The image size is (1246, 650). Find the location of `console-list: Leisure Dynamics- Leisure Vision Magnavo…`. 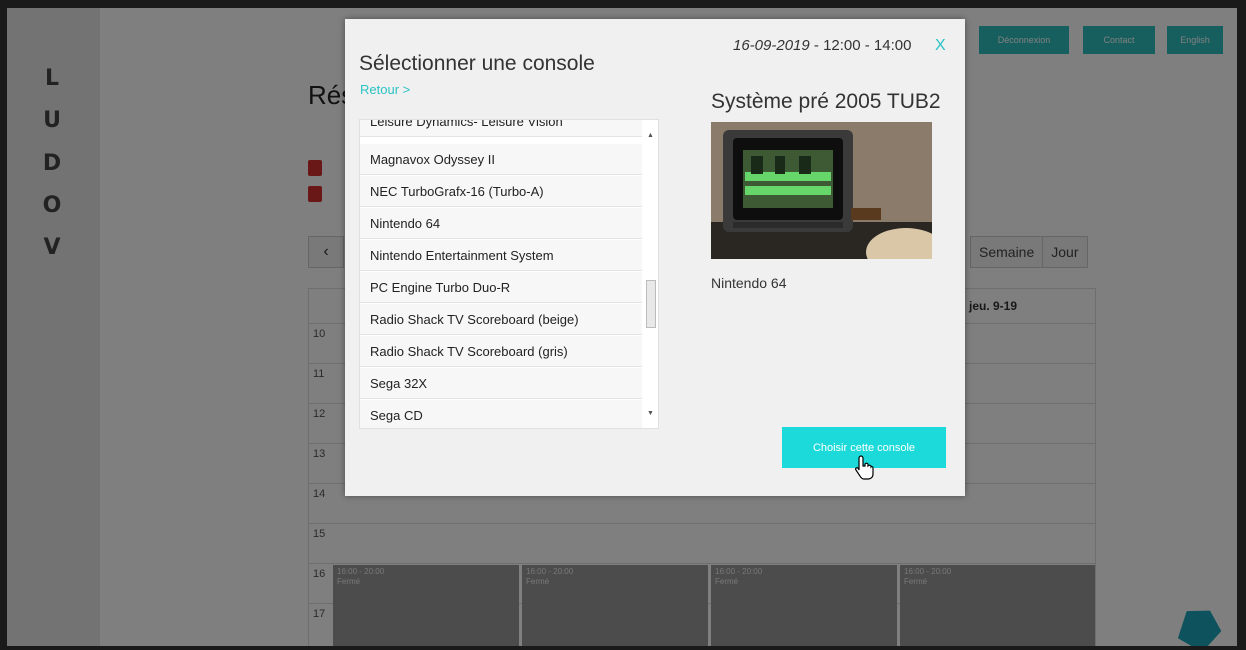

console-list: Leisure Dynamics- Leisure Vision Magnavo… is located at coordinates (509, 274).